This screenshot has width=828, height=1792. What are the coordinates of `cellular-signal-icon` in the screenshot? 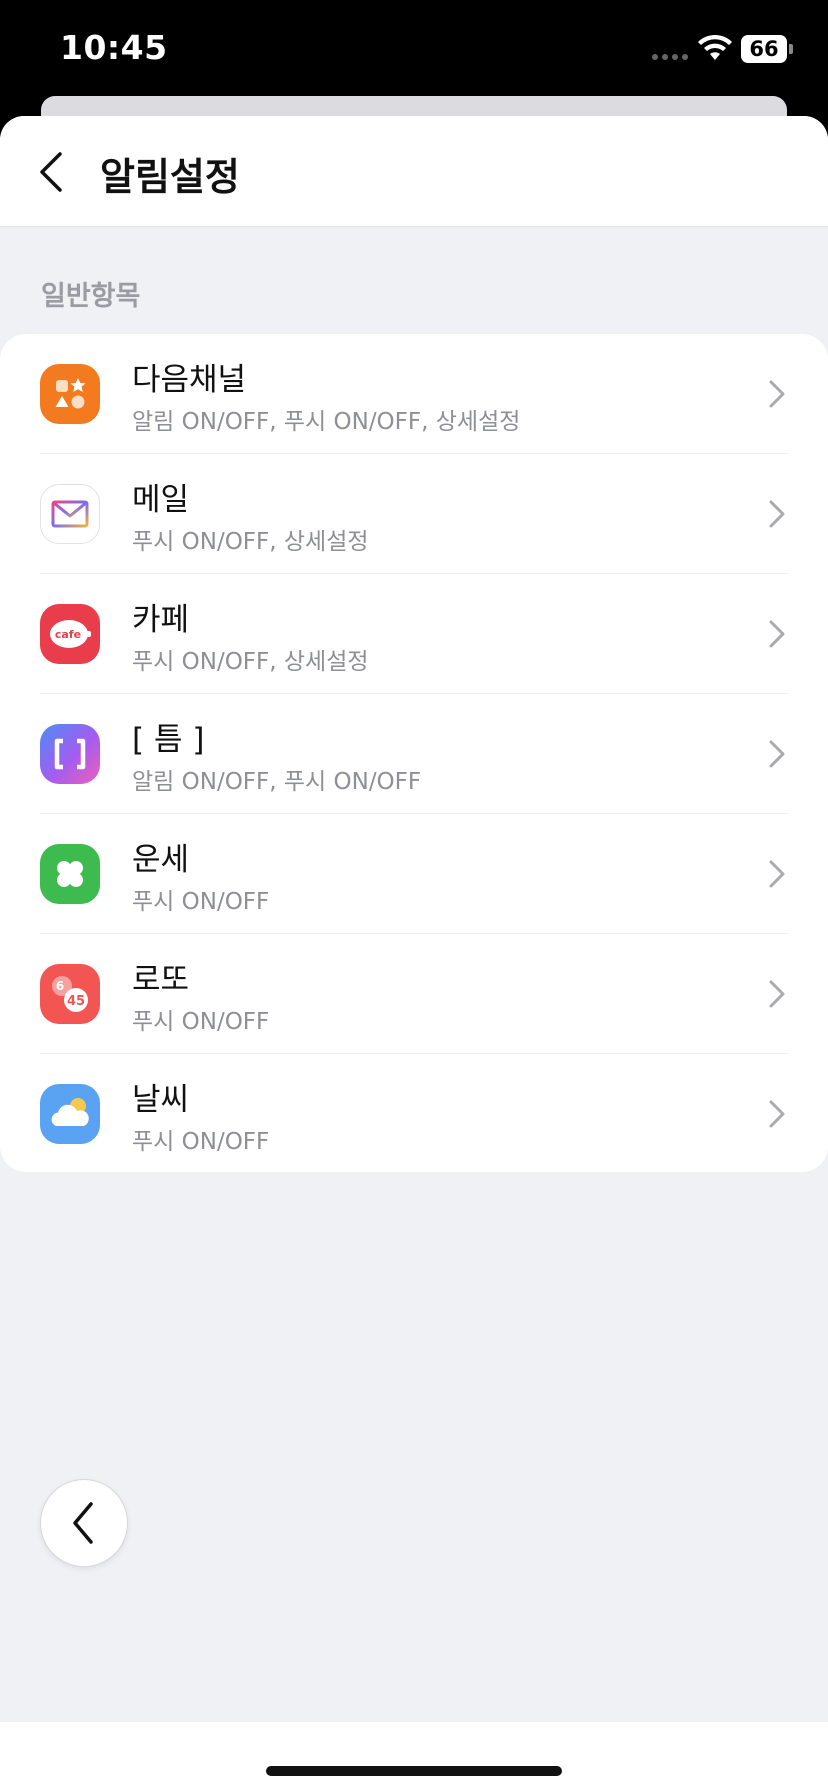 It's located at (670, 57).